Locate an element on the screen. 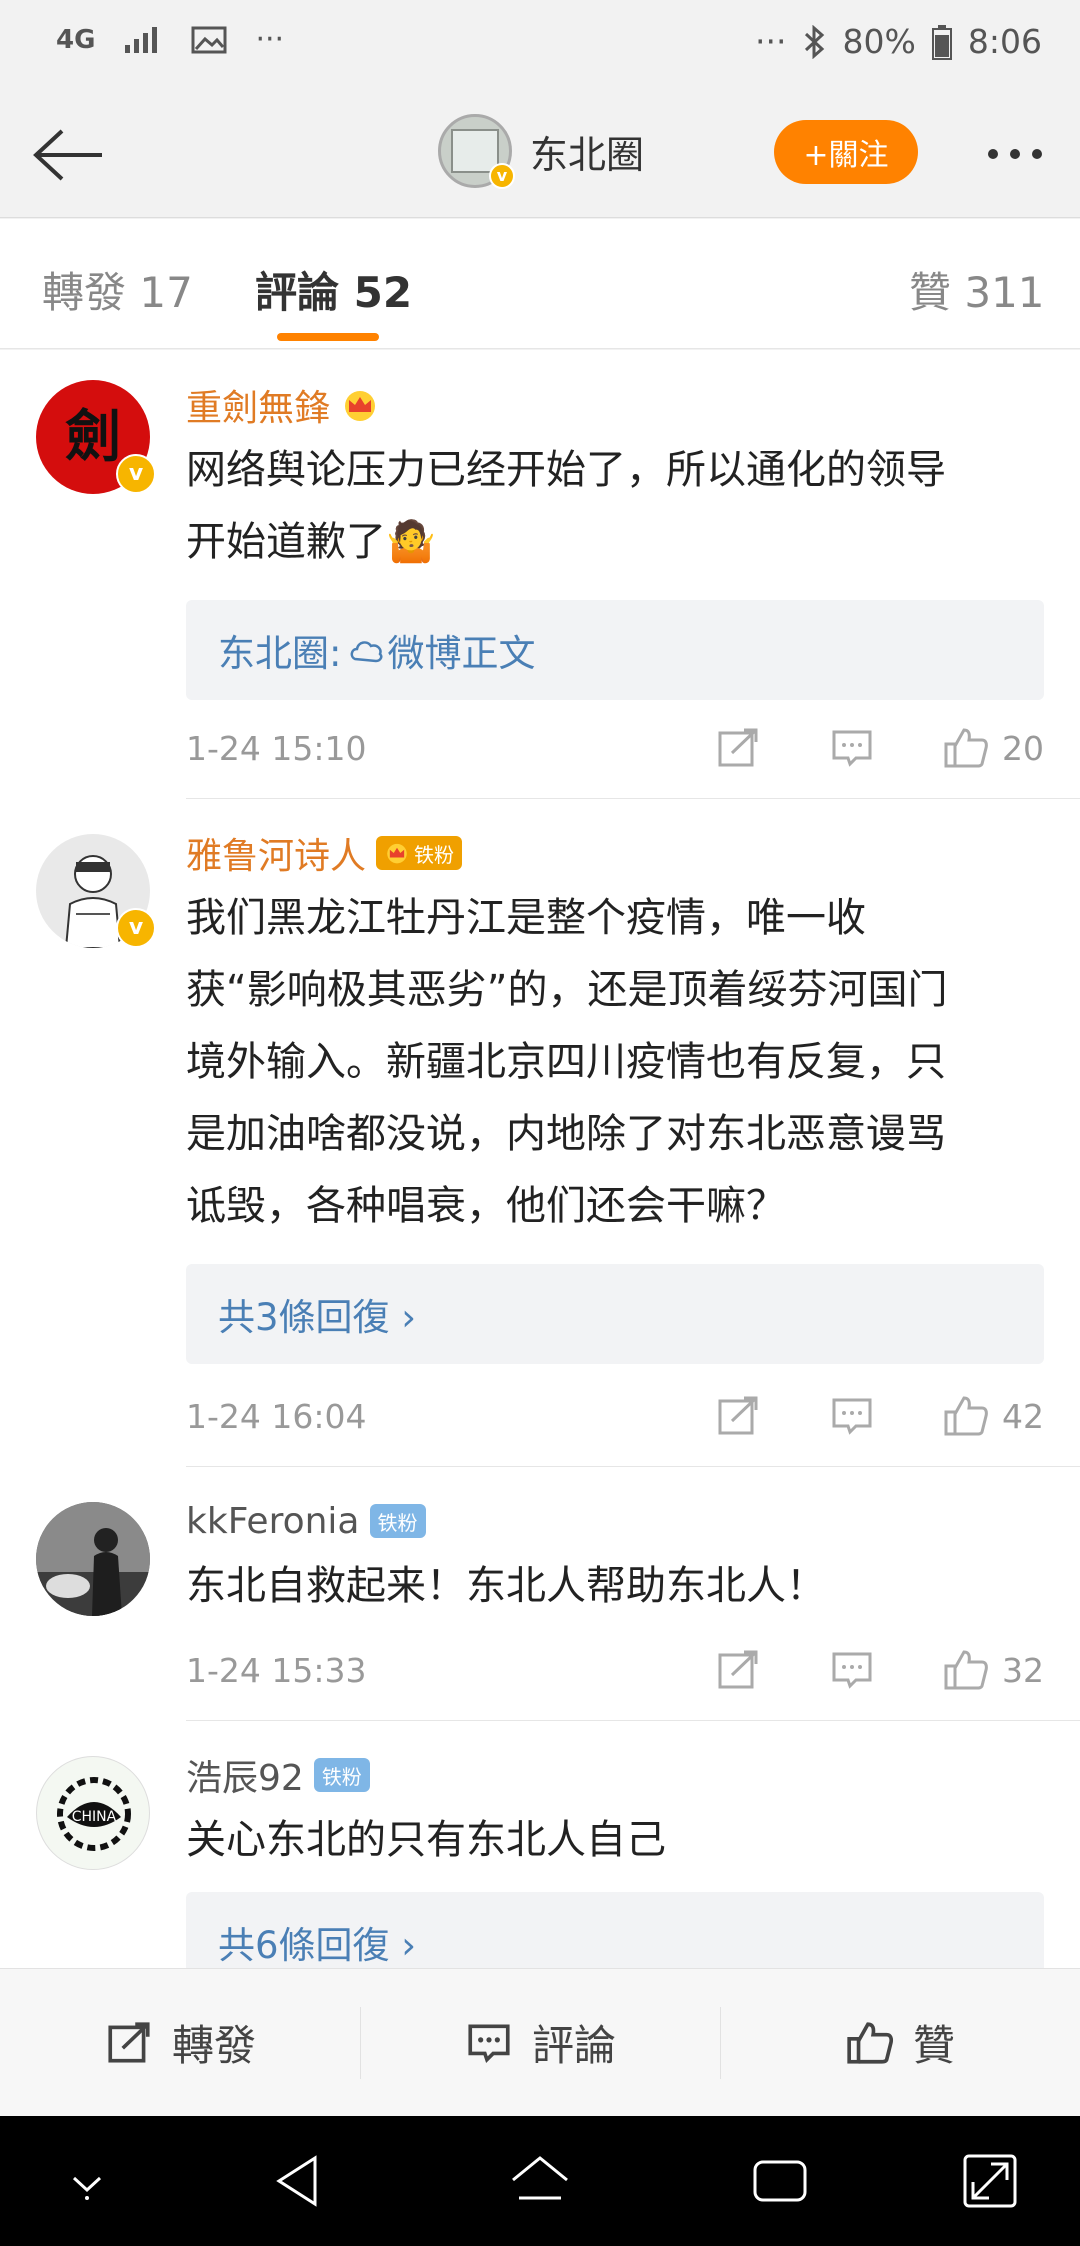 This screenshot has width=1080, height=2246. avatar: v is located at coordinates (96, 891).